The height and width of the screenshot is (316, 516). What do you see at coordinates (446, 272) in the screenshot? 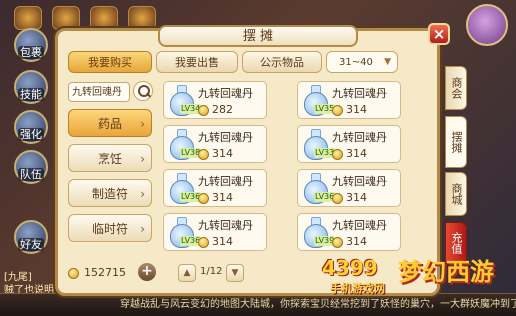
I see `logo-brand: 梦幻西游` at bounding box center [446, 272].